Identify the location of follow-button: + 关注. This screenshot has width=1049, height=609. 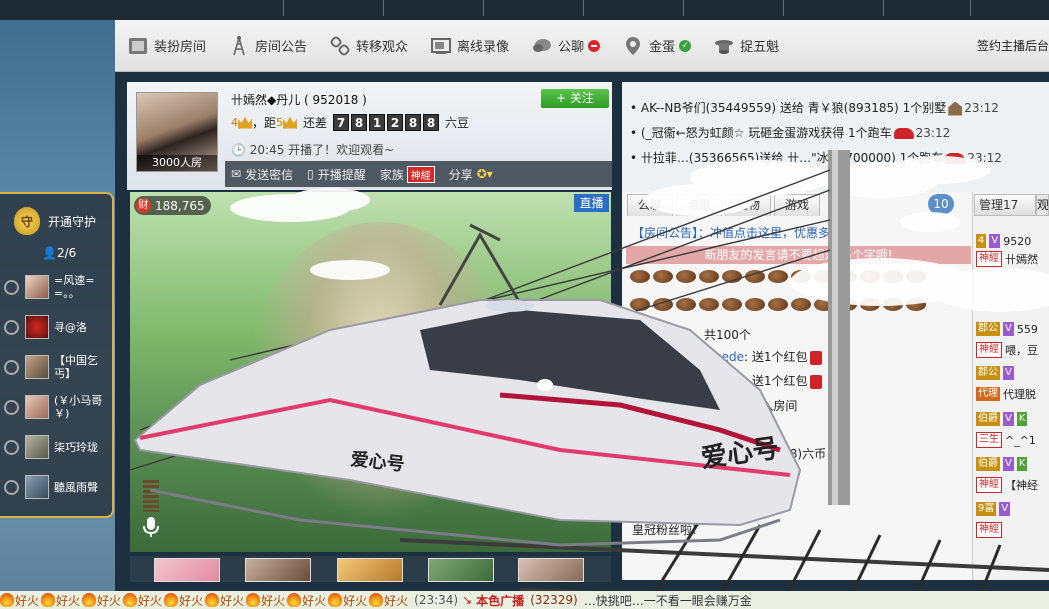
(575, 98).